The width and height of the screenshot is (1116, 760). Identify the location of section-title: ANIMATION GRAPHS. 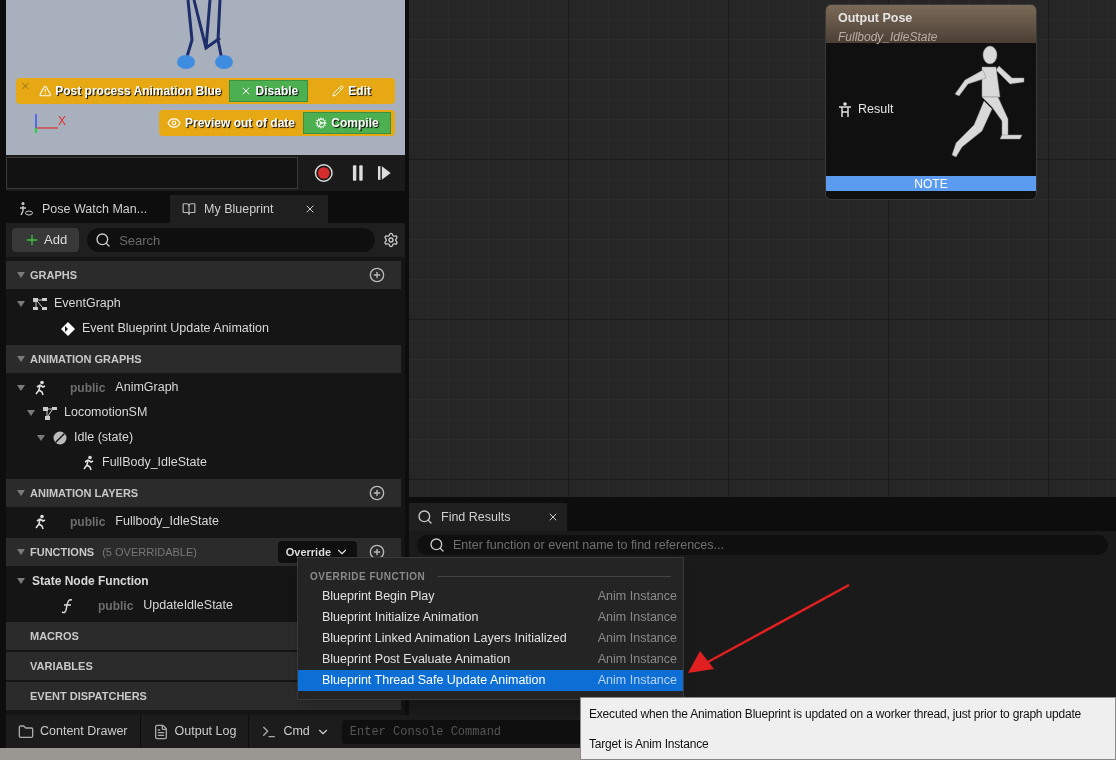
(86, 359).